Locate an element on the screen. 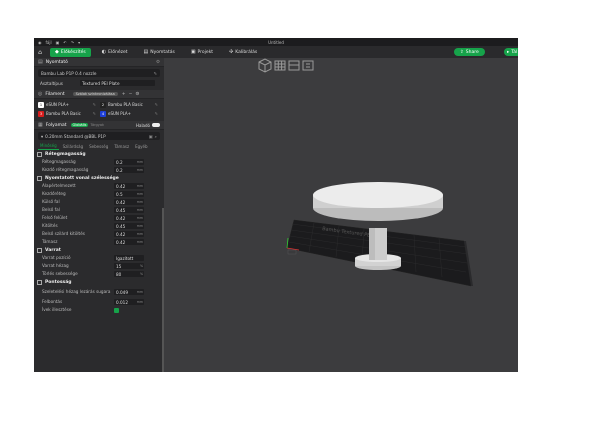 The width and height of the screenshot is (600, 424). filament-settings-icon: ⚙ is located at coordinates (137, 94).